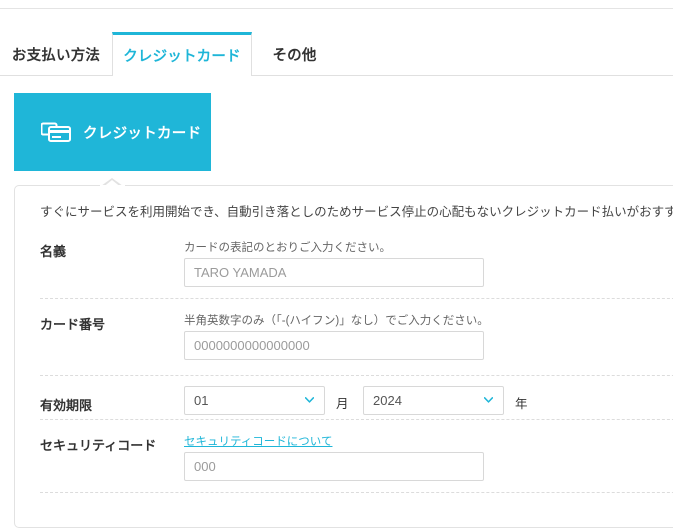 The width and height of the screenshot is (673, 528). I want to click on expiry-year-select-wrap: 2024, so click(433, 400).